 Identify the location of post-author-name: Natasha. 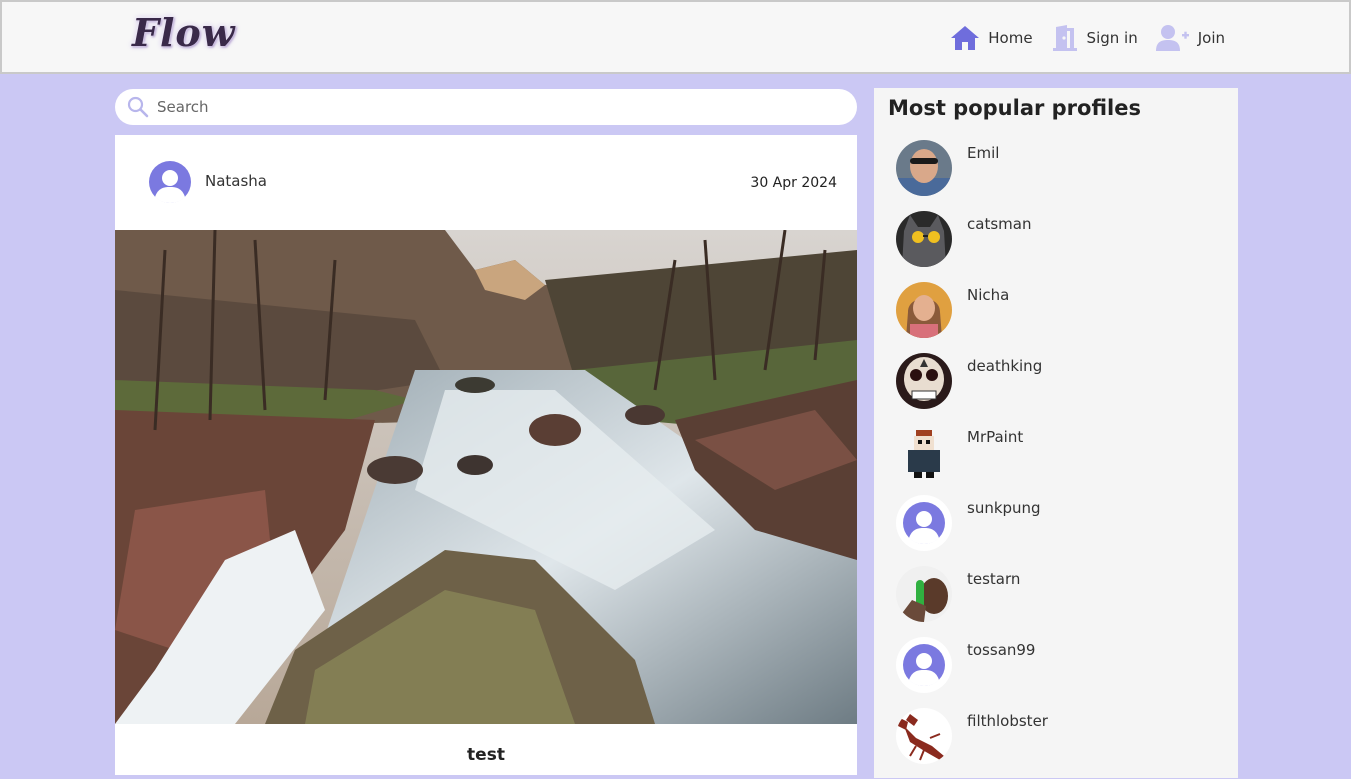
(236, 181).